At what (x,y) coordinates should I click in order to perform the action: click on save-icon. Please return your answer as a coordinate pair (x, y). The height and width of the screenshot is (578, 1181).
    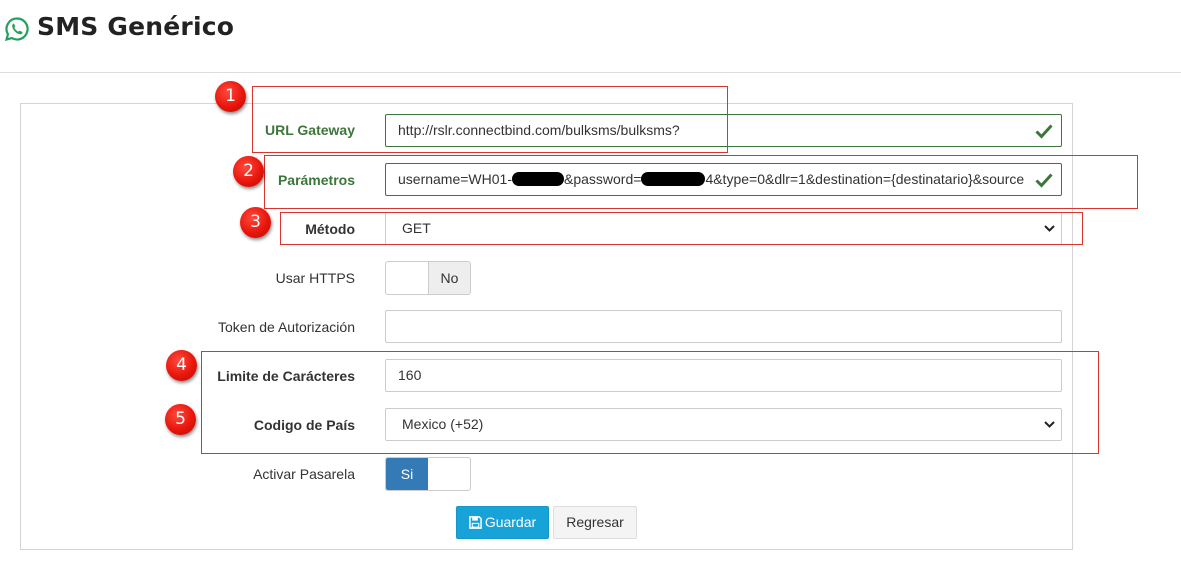
    Looking at the image, I should click on (475, 522).